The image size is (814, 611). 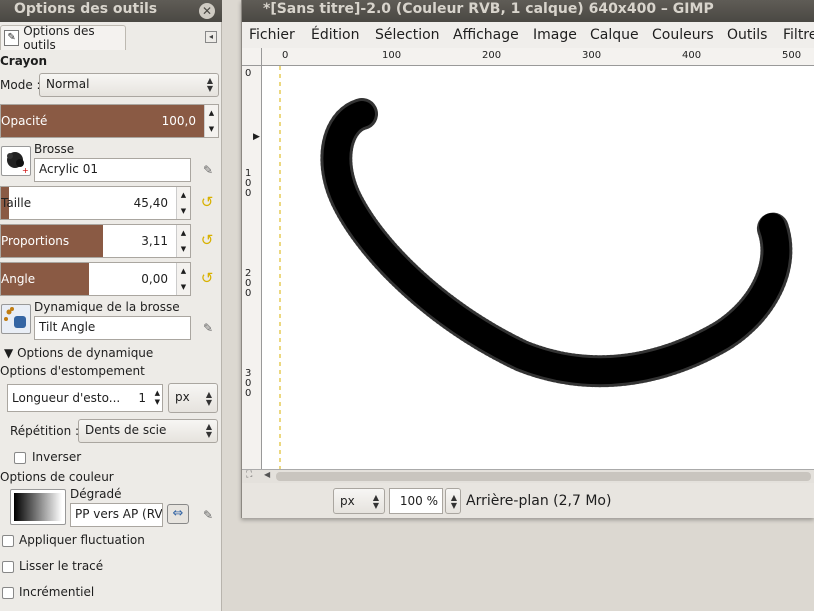 What do you see at coordinates (543, 476) in the screenshot?
I see `scrollbar-thumb` at bounding box center [543, 476].